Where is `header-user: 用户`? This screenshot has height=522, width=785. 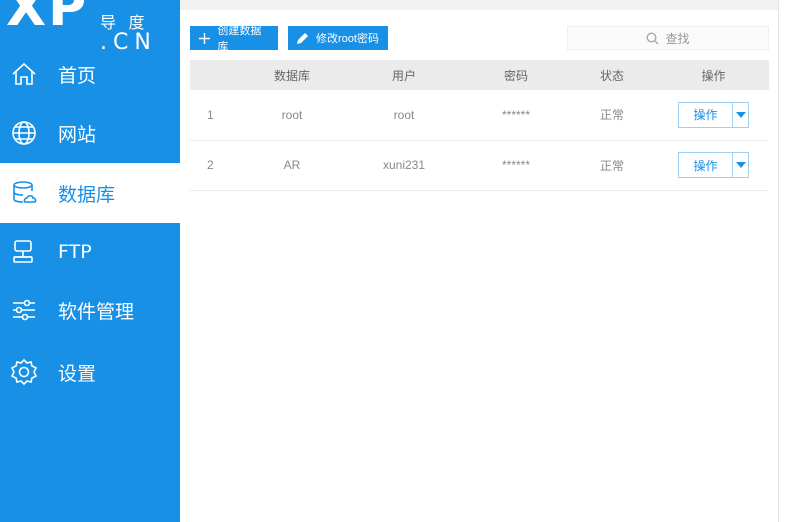 header-user: 用户 is located at coordinates (403, 75).